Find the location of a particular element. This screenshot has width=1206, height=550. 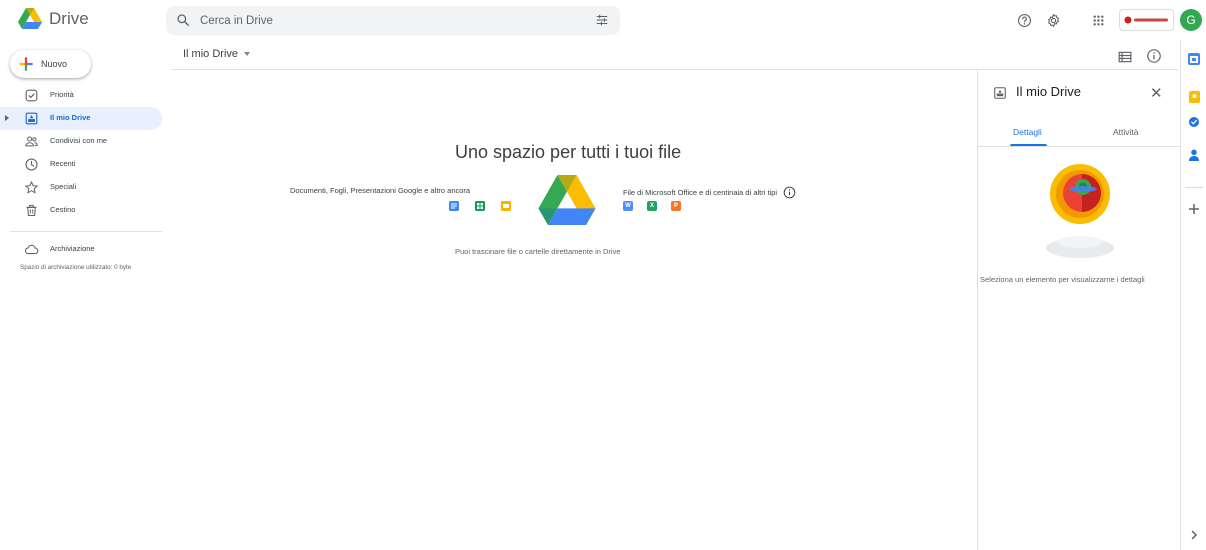

list-view-icon is located at coordinates (1125, 57).